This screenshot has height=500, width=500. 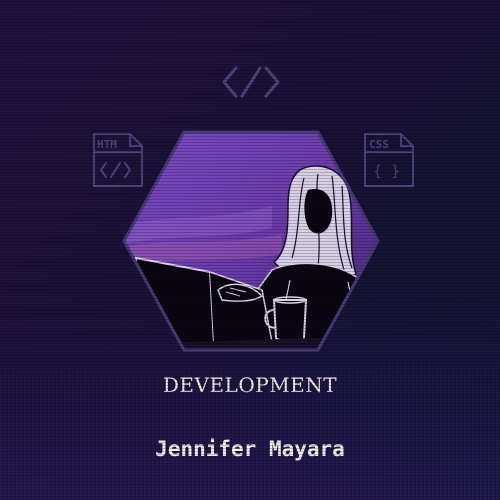 What do you see at coordinates (250, 449) in the screenshot?
I see `author-name: Jennifer Mayara` at bounding box center [250, 449].